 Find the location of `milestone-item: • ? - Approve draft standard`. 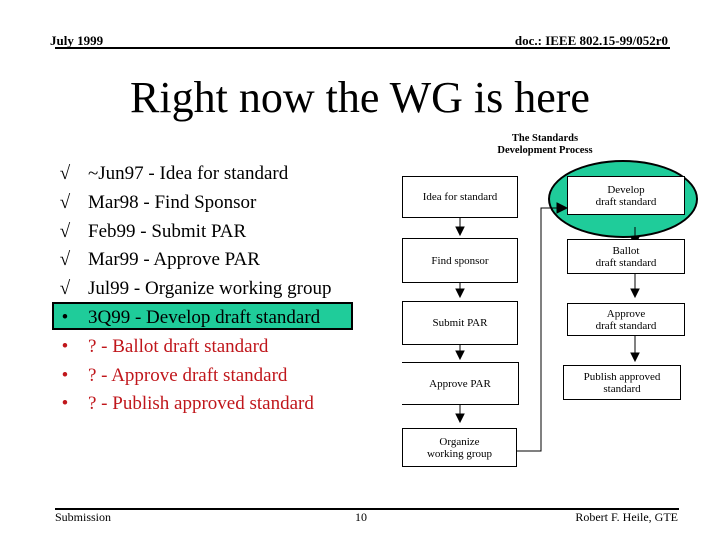

milestone-item: • ? - Approve draft standard is located at coordinates (206, 376).